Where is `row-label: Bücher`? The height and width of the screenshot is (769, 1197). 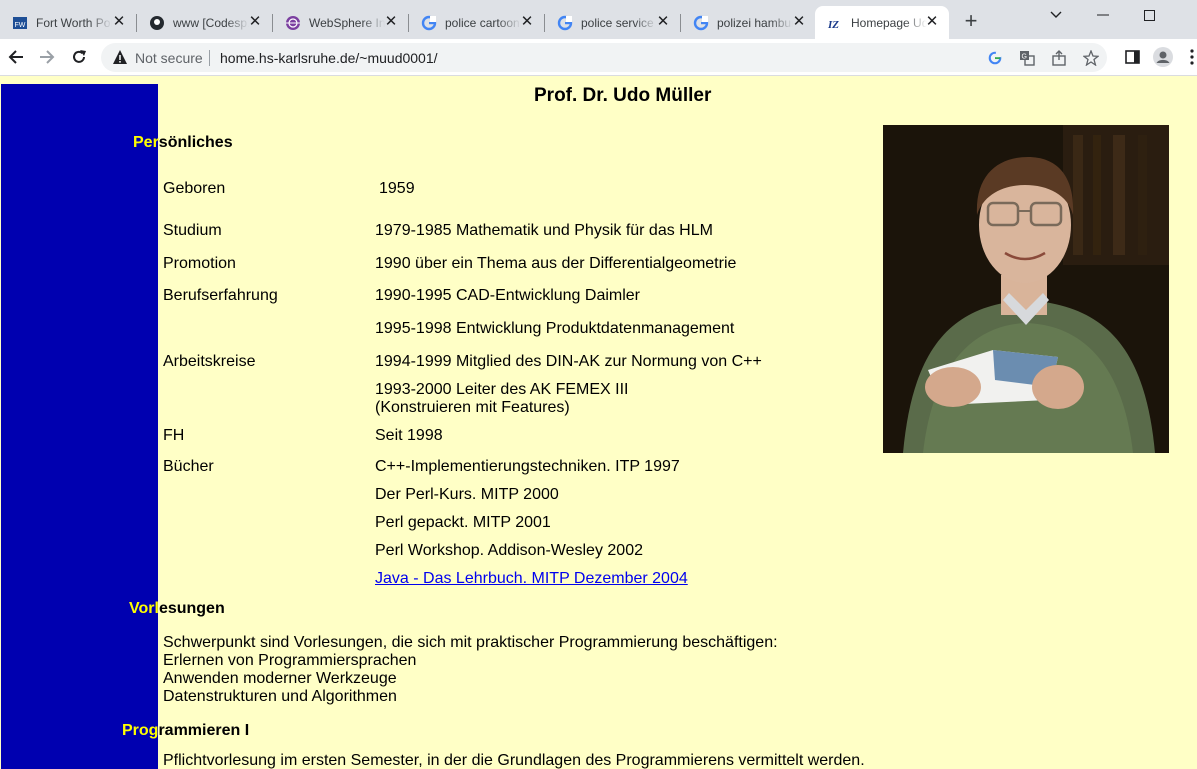 row-label: Bücher is located at coordinates (188, 466).